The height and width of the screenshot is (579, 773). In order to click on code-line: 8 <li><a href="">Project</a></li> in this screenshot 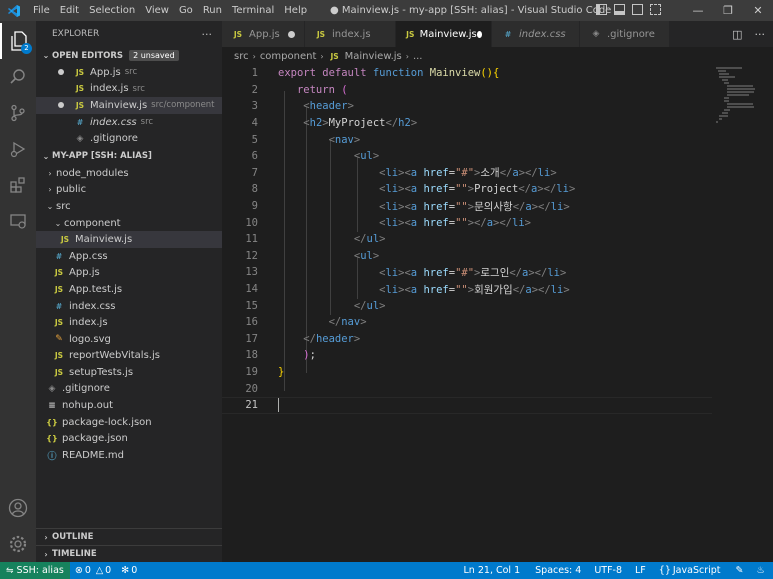, I will do `click(467, 189)`.